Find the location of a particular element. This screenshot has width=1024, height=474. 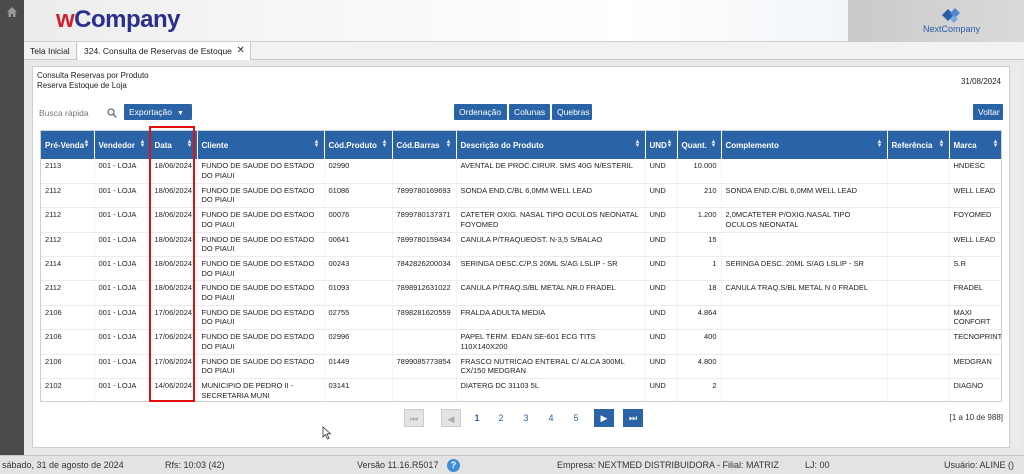

page-4: 4 is located at coordinates (551, 418).